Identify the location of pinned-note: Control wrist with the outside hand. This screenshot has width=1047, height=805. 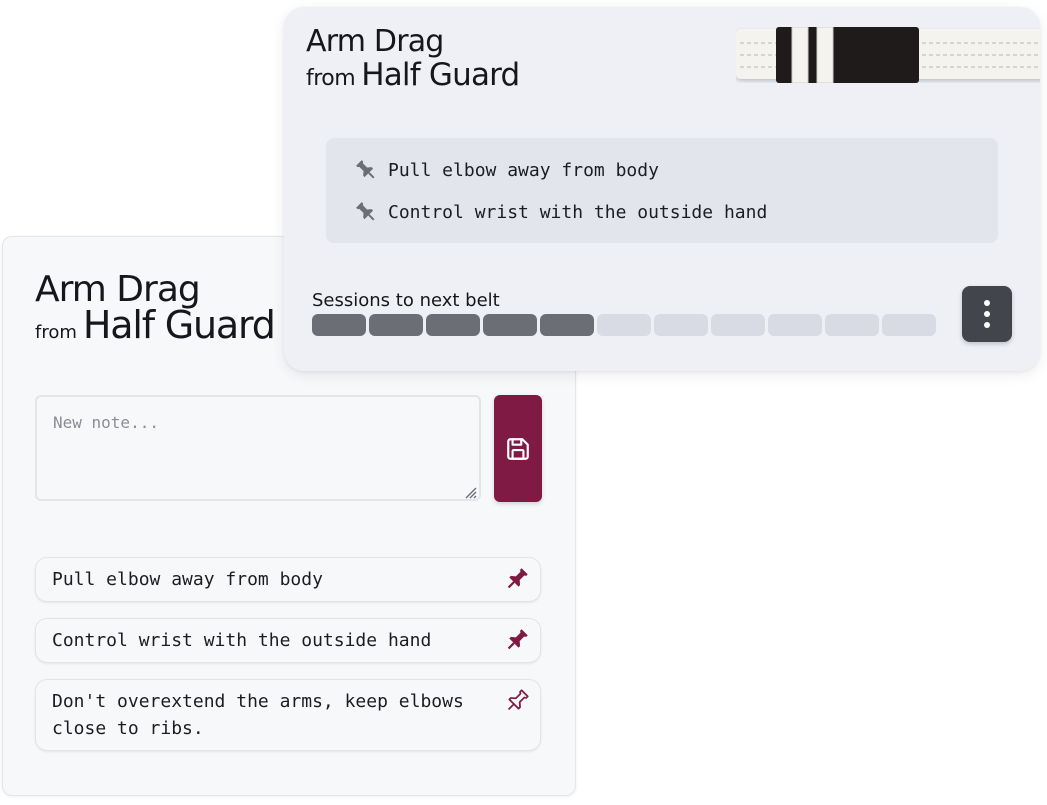
(560, 212).